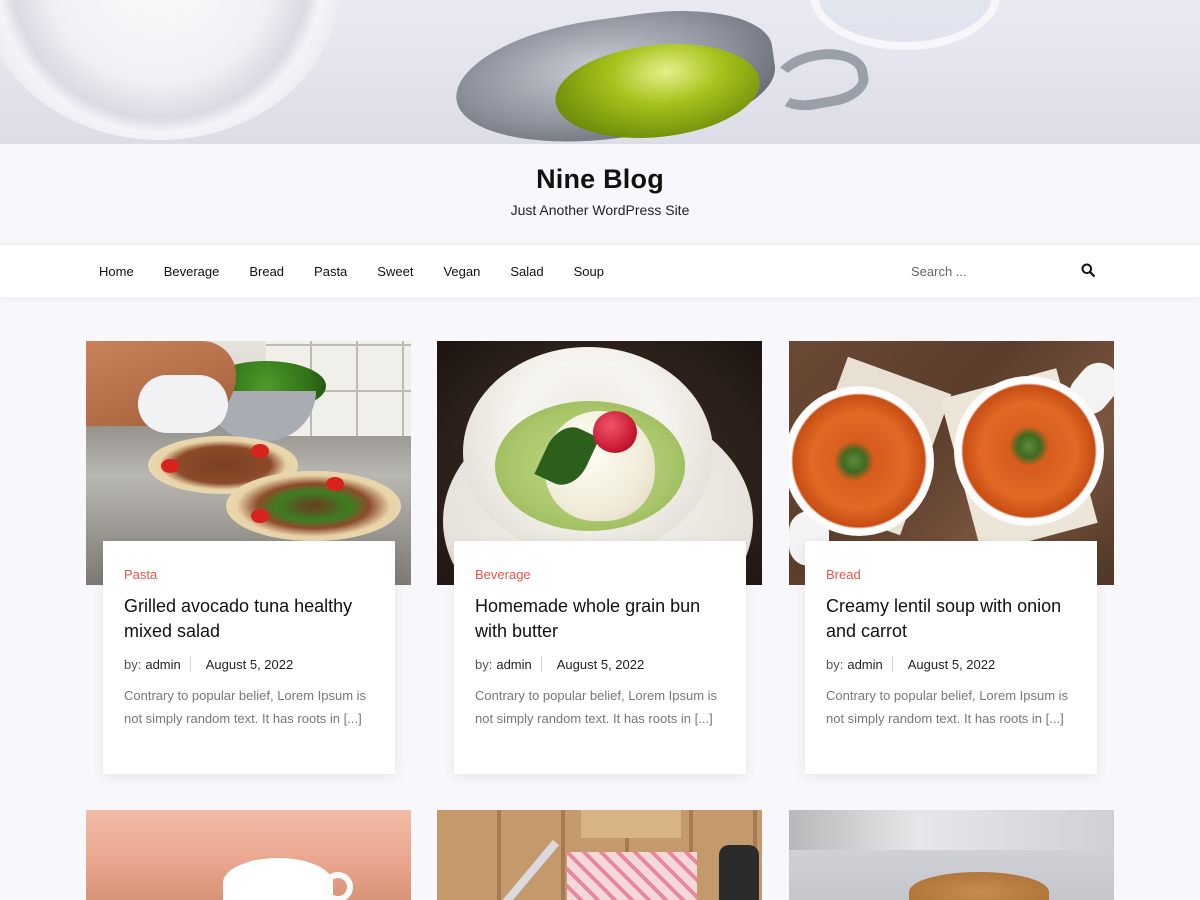 This screenshot has height=900, width=1200. I want to click on nav-item-bread: Bread, so click(266, 271).